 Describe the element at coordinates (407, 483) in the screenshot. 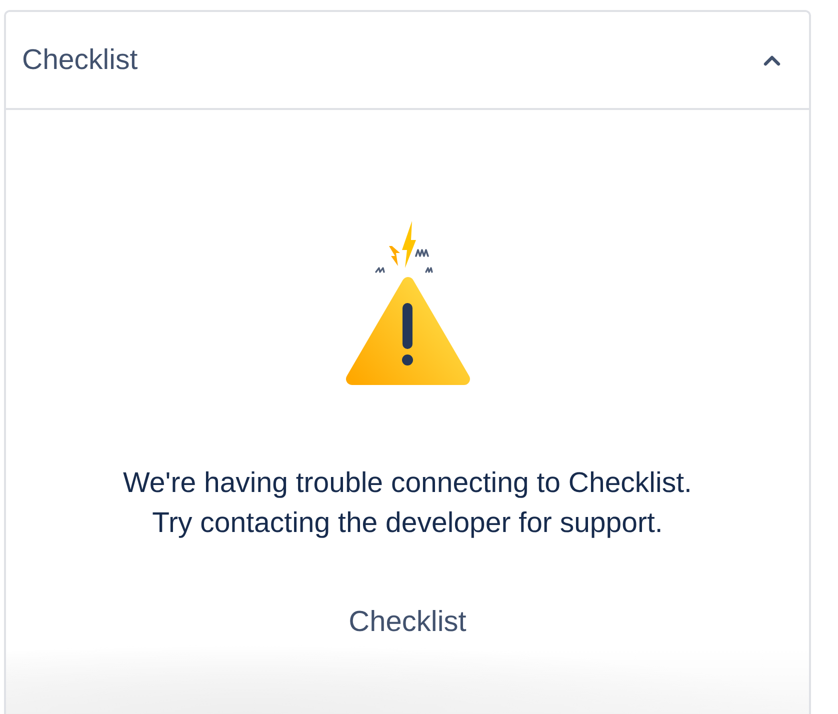

I see `error-message-line: We're having trouble connecting to Checklist.` at that location.